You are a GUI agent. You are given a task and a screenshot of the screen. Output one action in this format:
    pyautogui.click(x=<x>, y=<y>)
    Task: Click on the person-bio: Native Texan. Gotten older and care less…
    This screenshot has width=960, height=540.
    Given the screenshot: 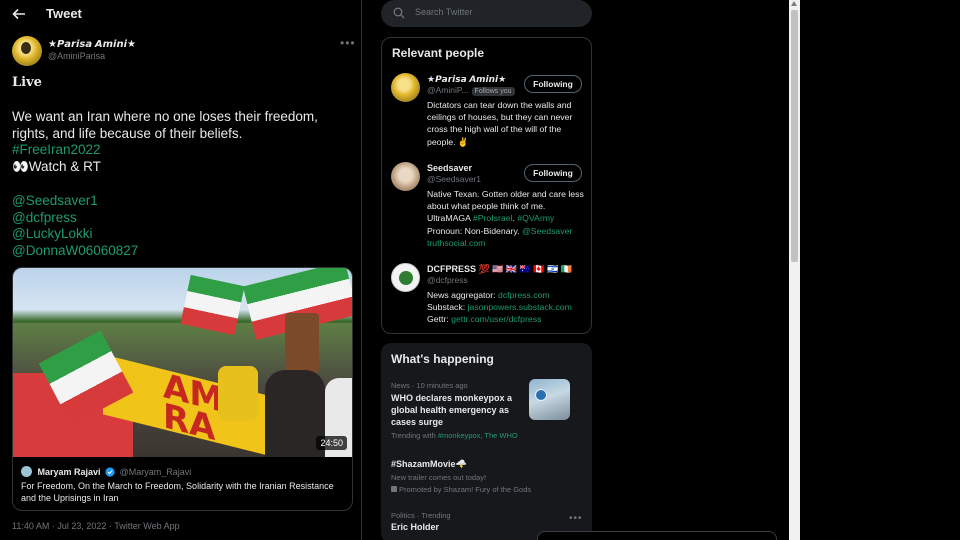 What is the action you would take?
    pyautogui.click(x=506, y=218)
    